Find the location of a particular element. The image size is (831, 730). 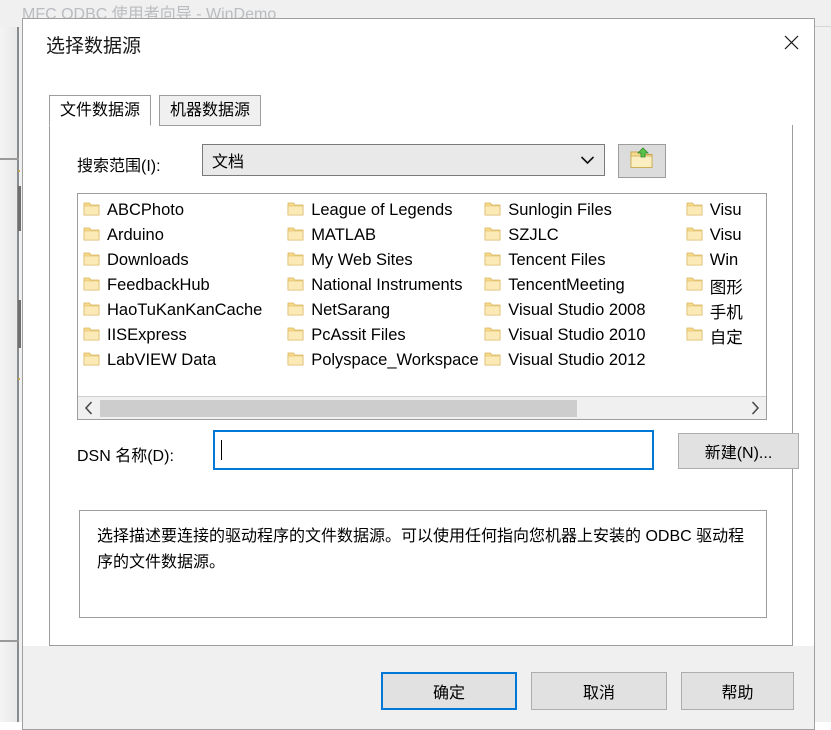

dialog-title: 选择数据源 is located at coordinates (94, 46).